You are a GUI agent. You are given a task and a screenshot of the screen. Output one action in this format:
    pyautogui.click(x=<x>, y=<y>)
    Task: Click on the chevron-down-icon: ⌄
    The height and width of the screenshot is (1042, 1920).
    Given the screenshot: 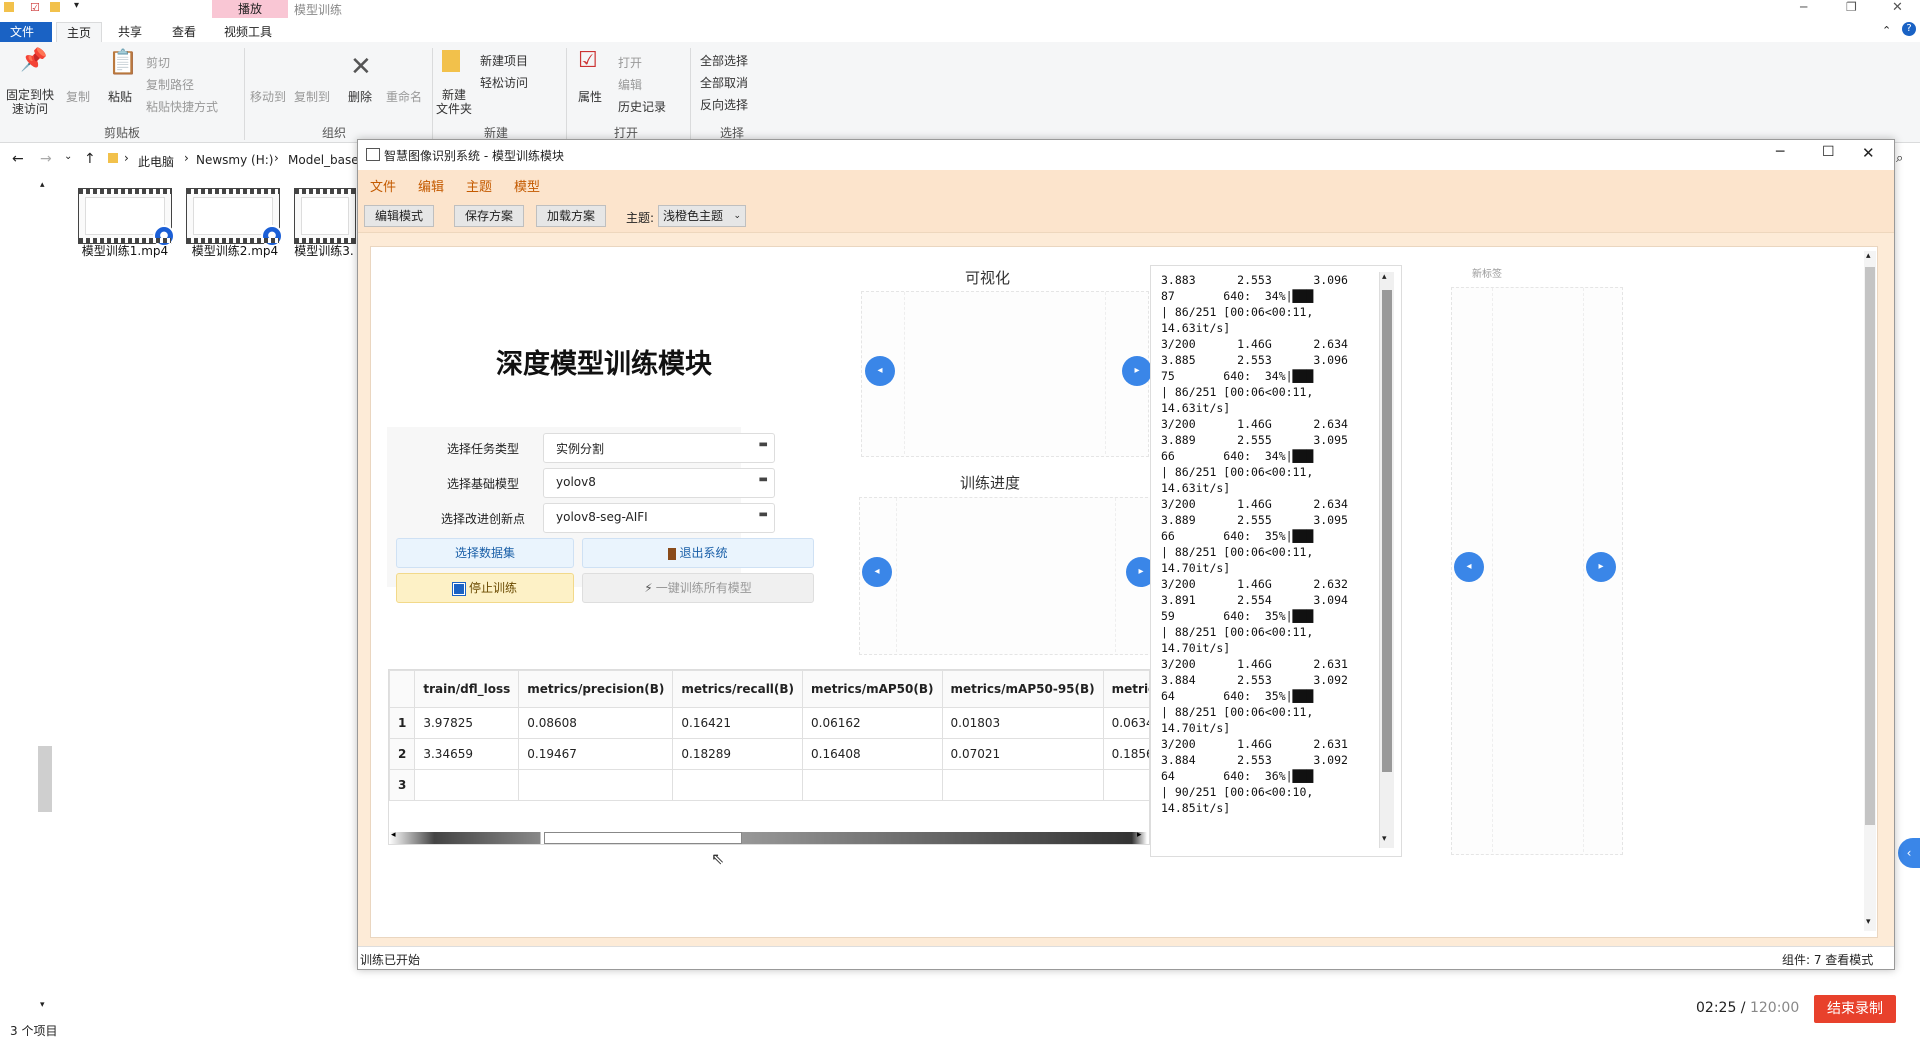 What is the action you would take?
    pyautogui.click(x=68, y=156)
    